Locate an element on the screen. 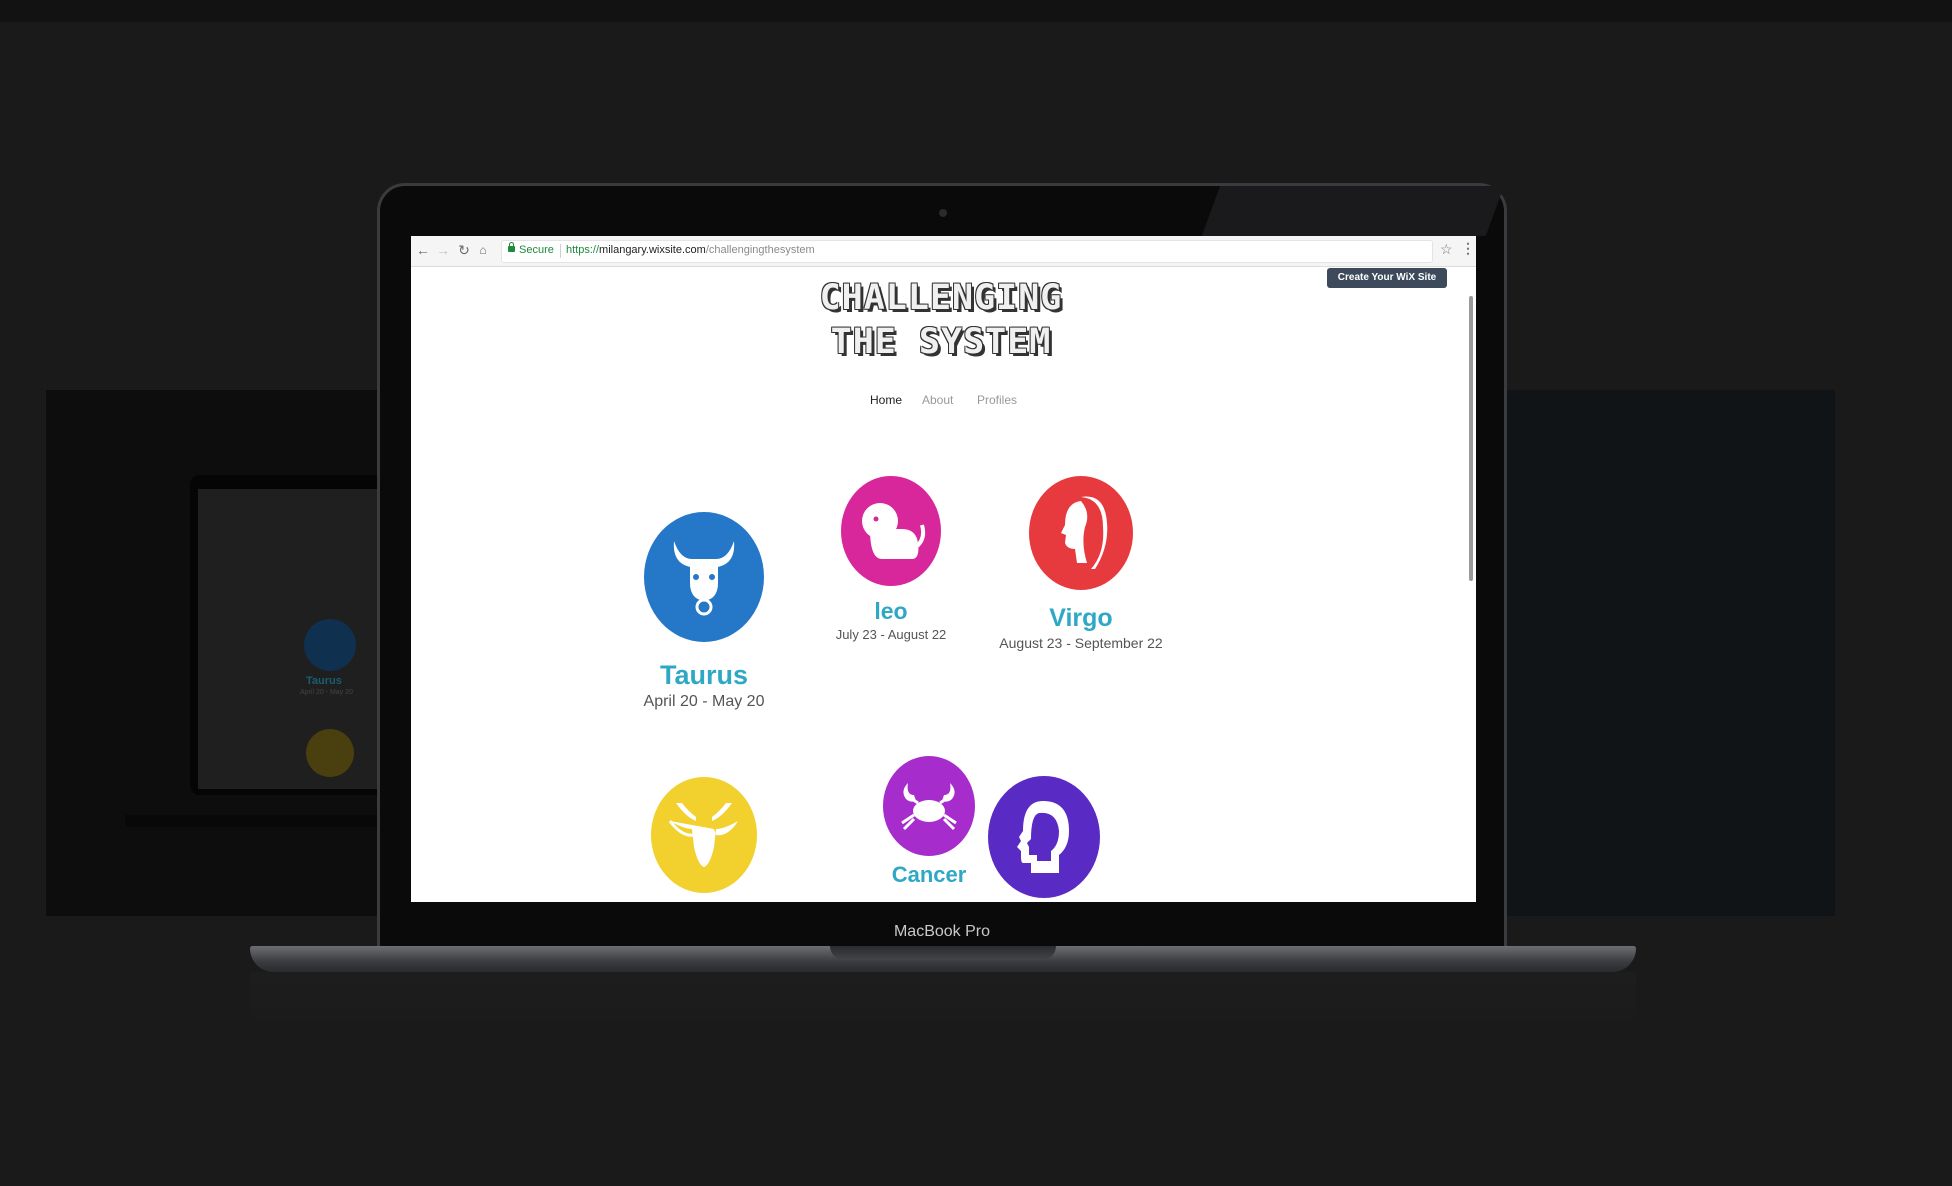 Image resolution: width=1952 pixels, height=1186 pixels. maiden-icon is located at coordinates (1081, 533).